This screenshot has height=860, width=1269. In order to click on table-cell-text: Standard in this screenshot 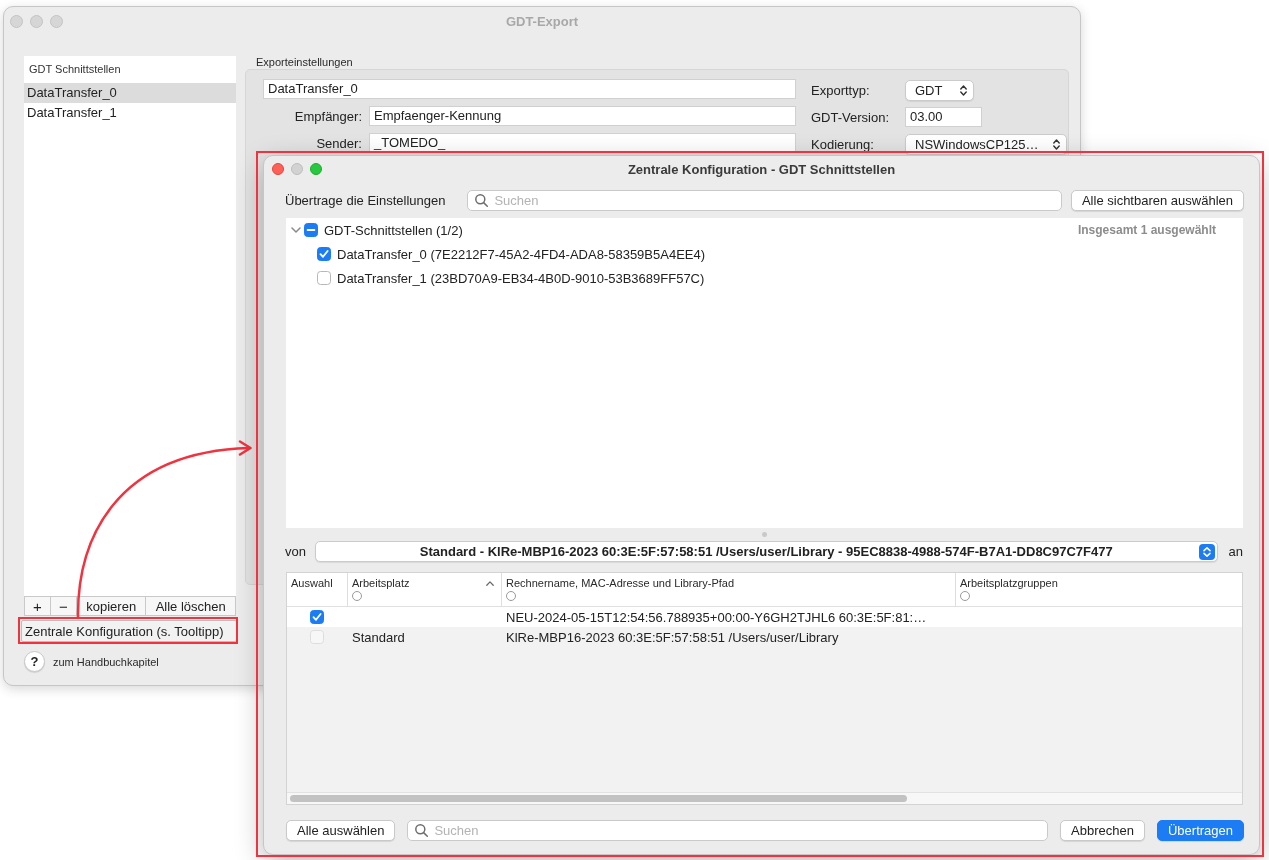, I will do `click(378, 637)`.